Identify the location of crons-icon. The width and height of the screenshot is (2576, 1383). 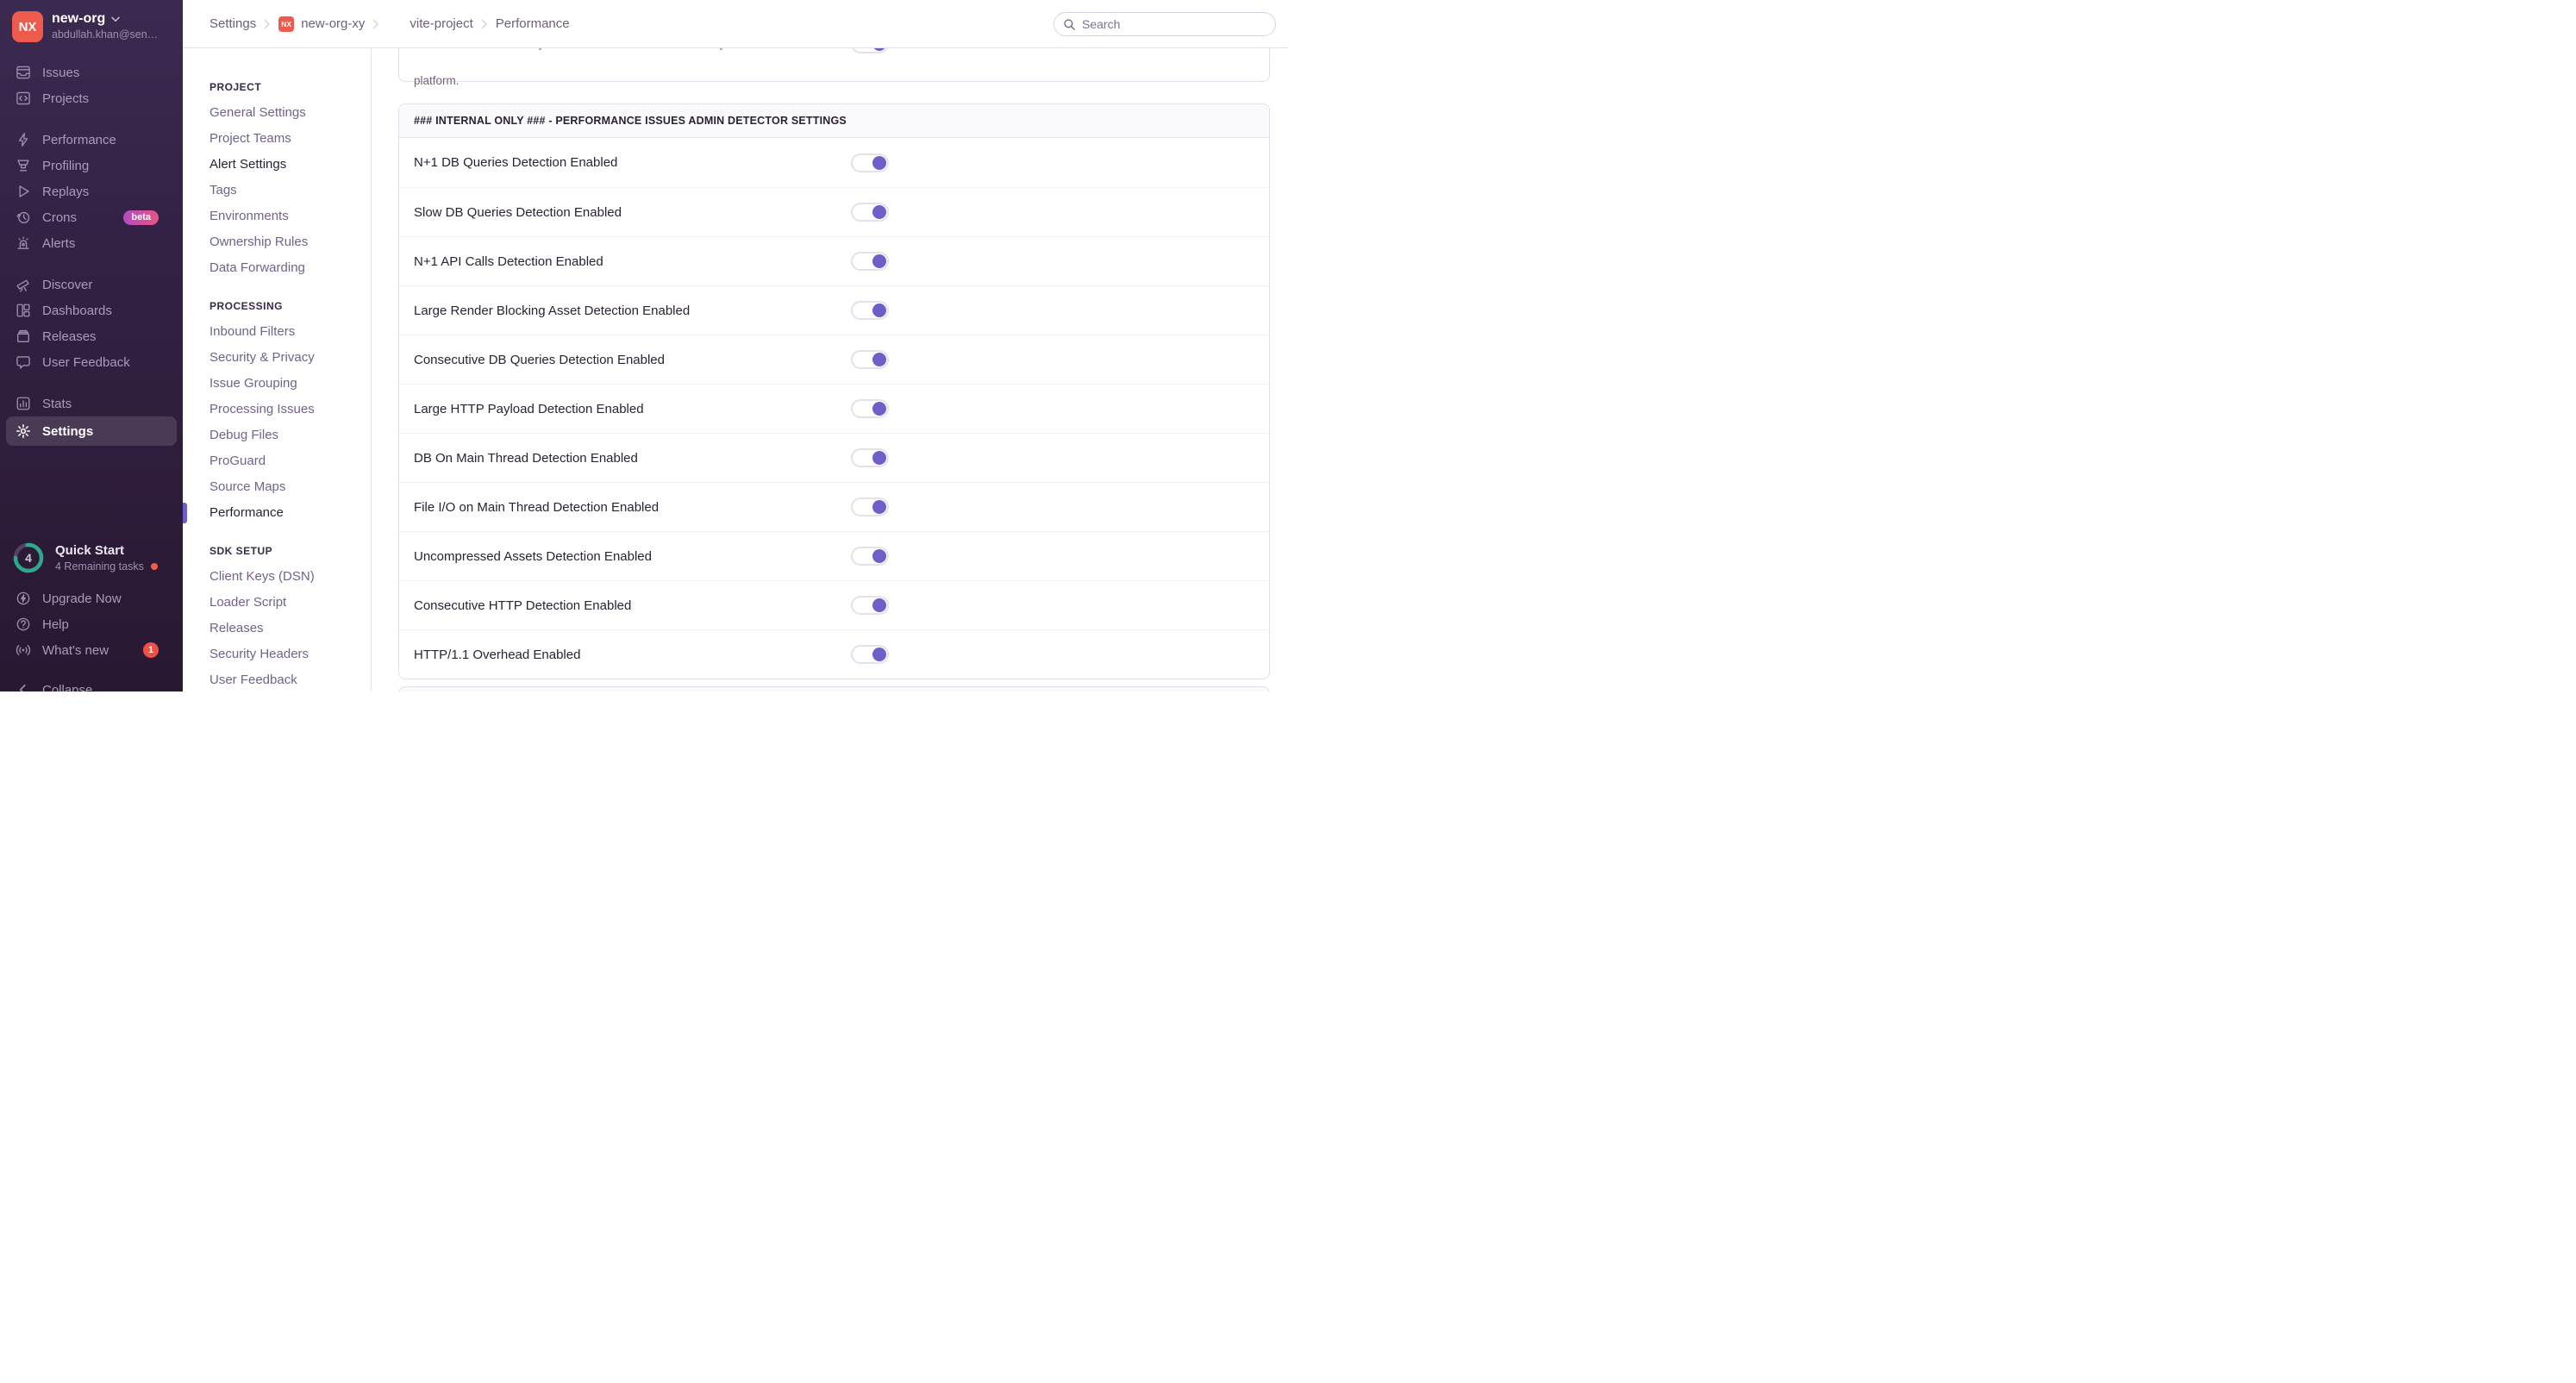
(24, 217).